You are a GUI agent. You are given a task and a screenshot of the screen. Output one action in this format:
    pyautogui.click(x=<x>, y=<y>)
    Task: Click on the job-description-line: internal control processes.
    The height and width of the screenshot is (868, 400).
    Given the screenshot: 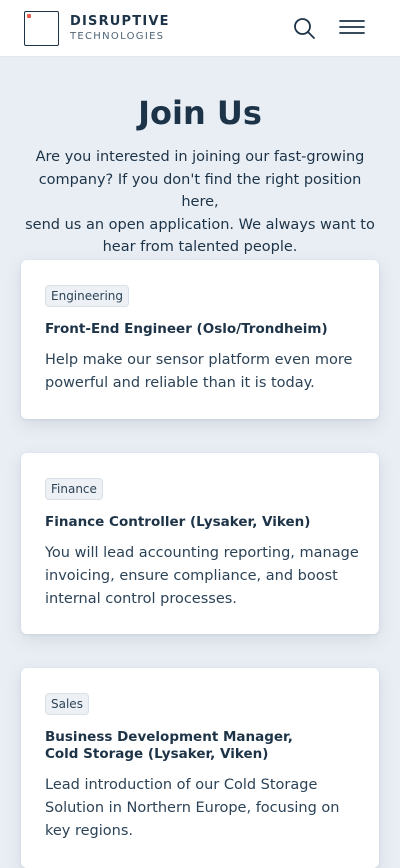 What is the action you would take?
    pyautogui.click(x=141, y=599)
    